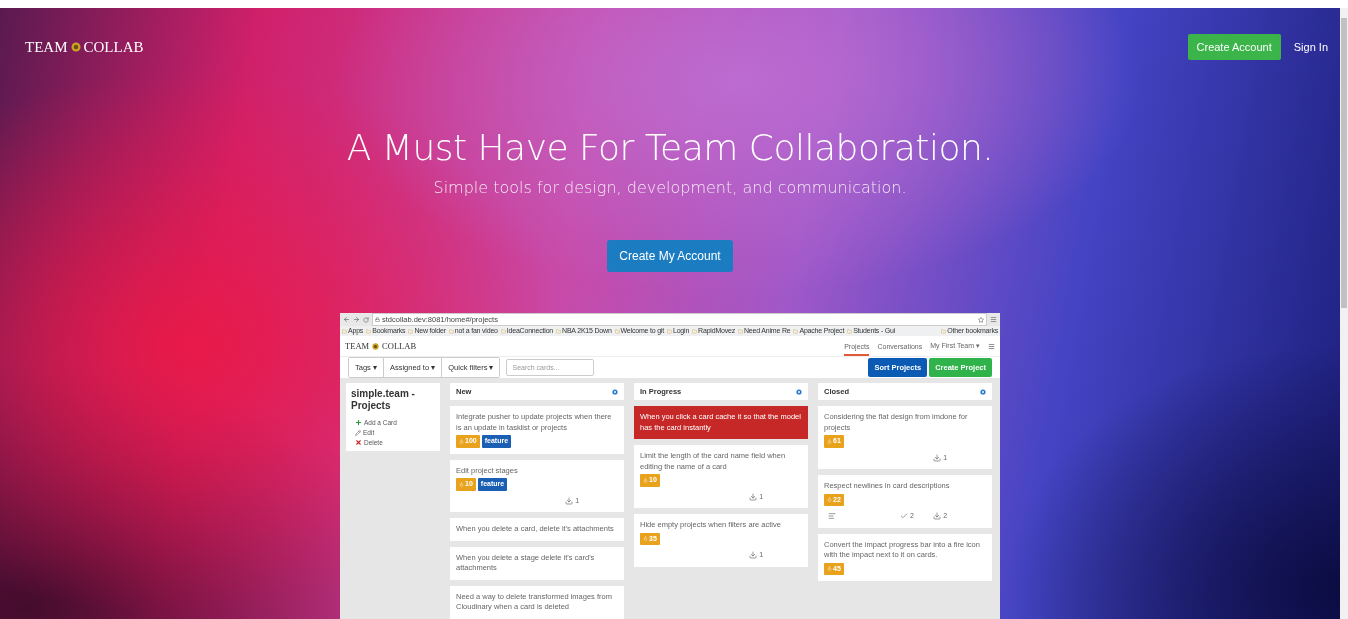 The width and height of the screenshot is (1348, 619). Describe the element at coordinates (366, 319) in the screenshot. I see `reload-icon` at that location.